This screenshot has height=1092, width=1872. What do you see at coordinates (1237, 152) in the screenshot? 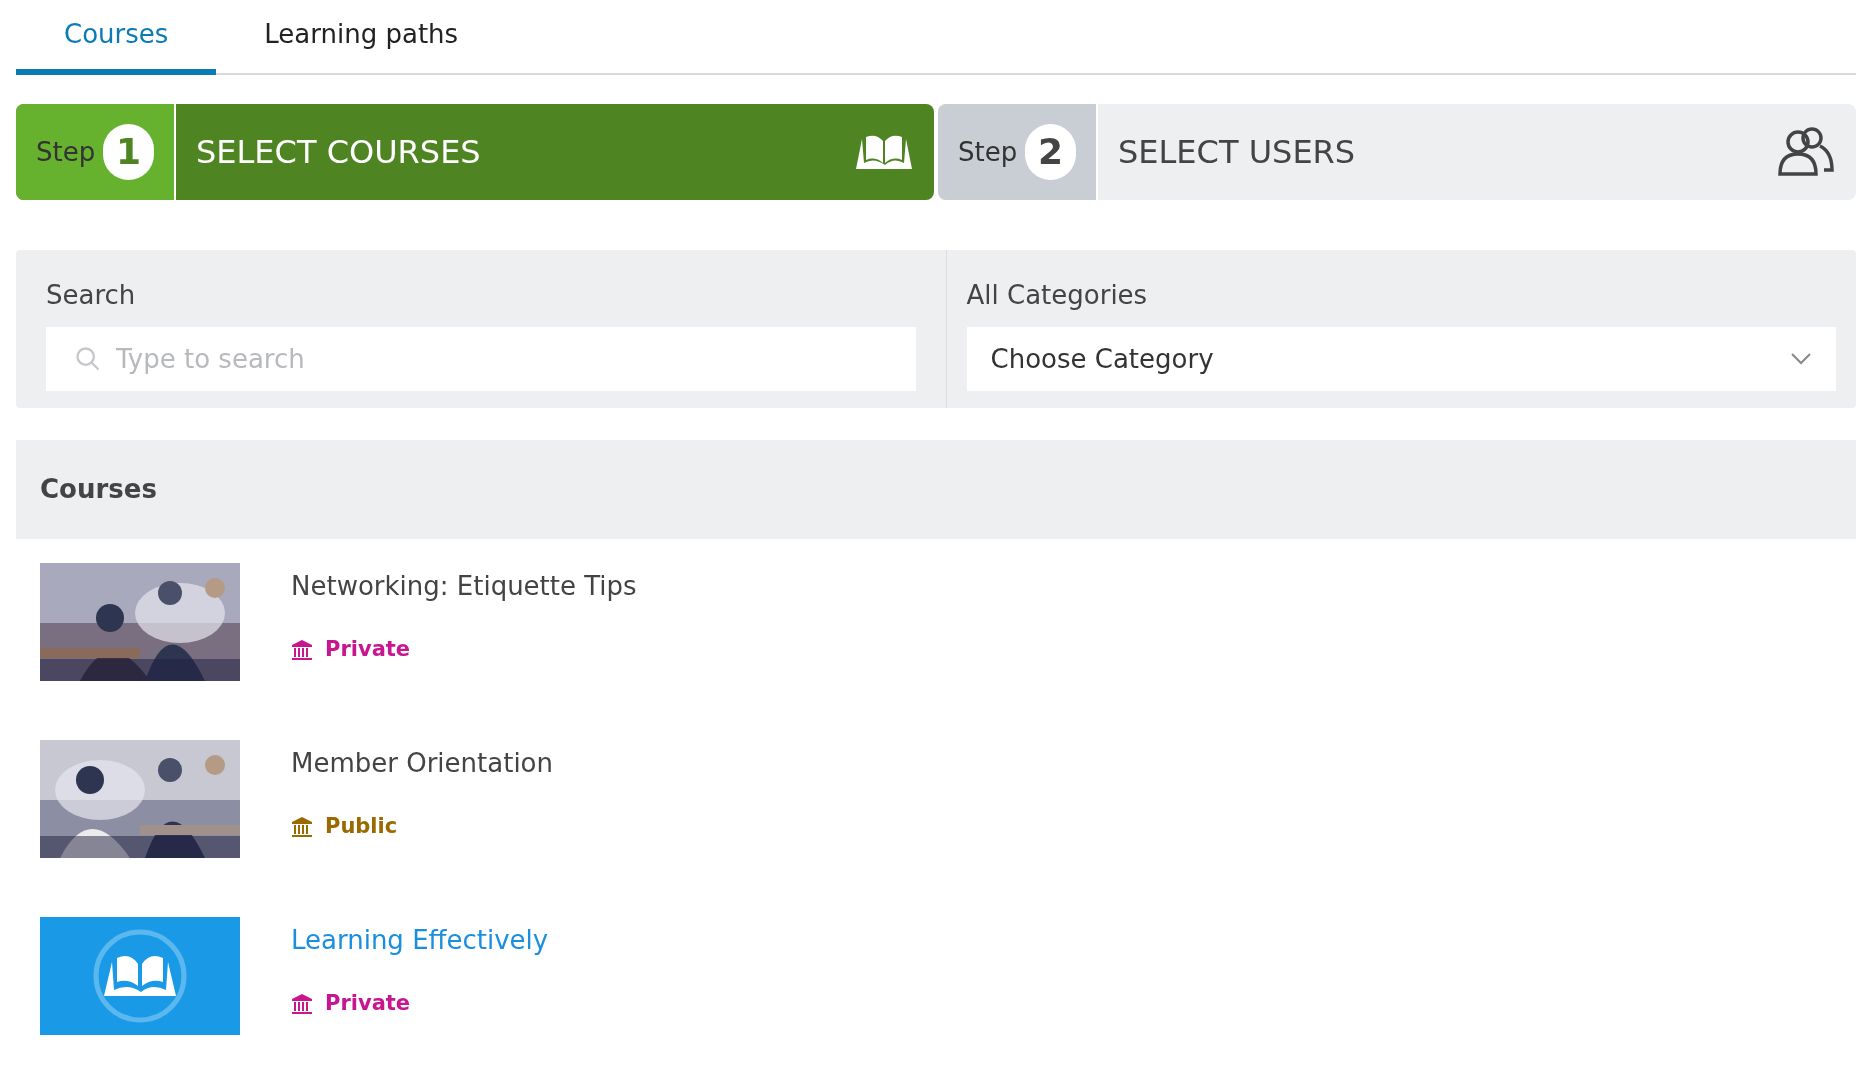
I see `step-title: SELECT USERS` at bounding box center [1237, 152].